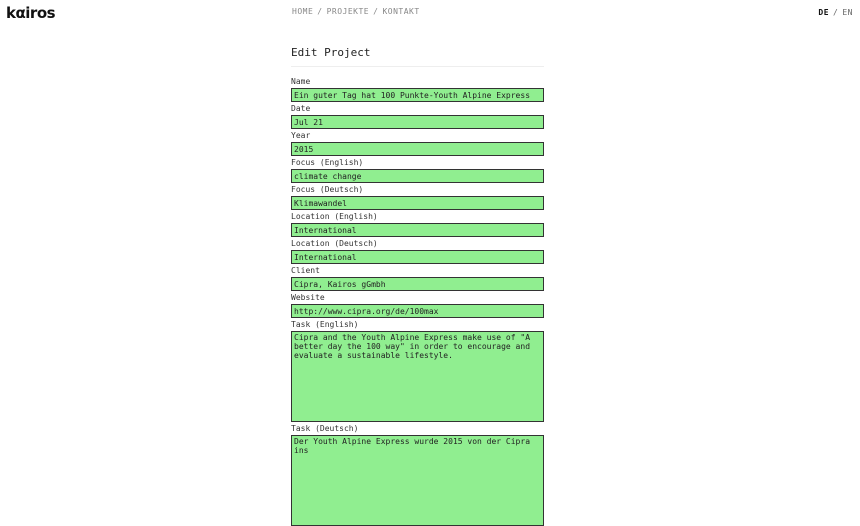 The height and width of the screenshot is (526, 860). Describe the element at coordinates (417, 149) in the screenshot. I see `year-input` at that location.